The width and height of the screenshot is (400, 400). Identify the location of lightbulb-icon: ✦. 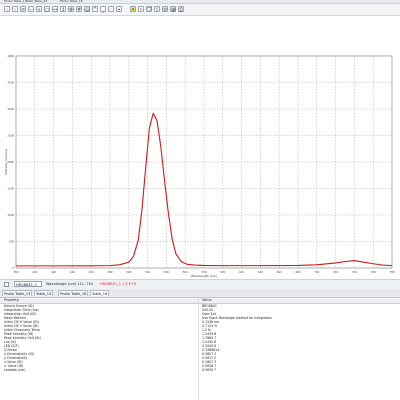
(133, 9).